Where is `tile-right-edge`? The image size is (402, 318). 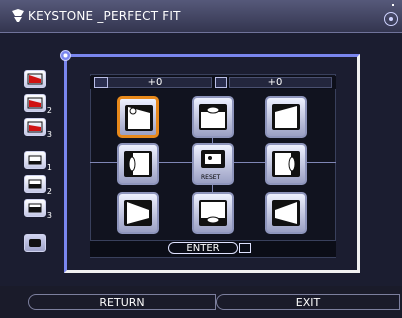 tile-right-edge is located at coordinates (286, 164).